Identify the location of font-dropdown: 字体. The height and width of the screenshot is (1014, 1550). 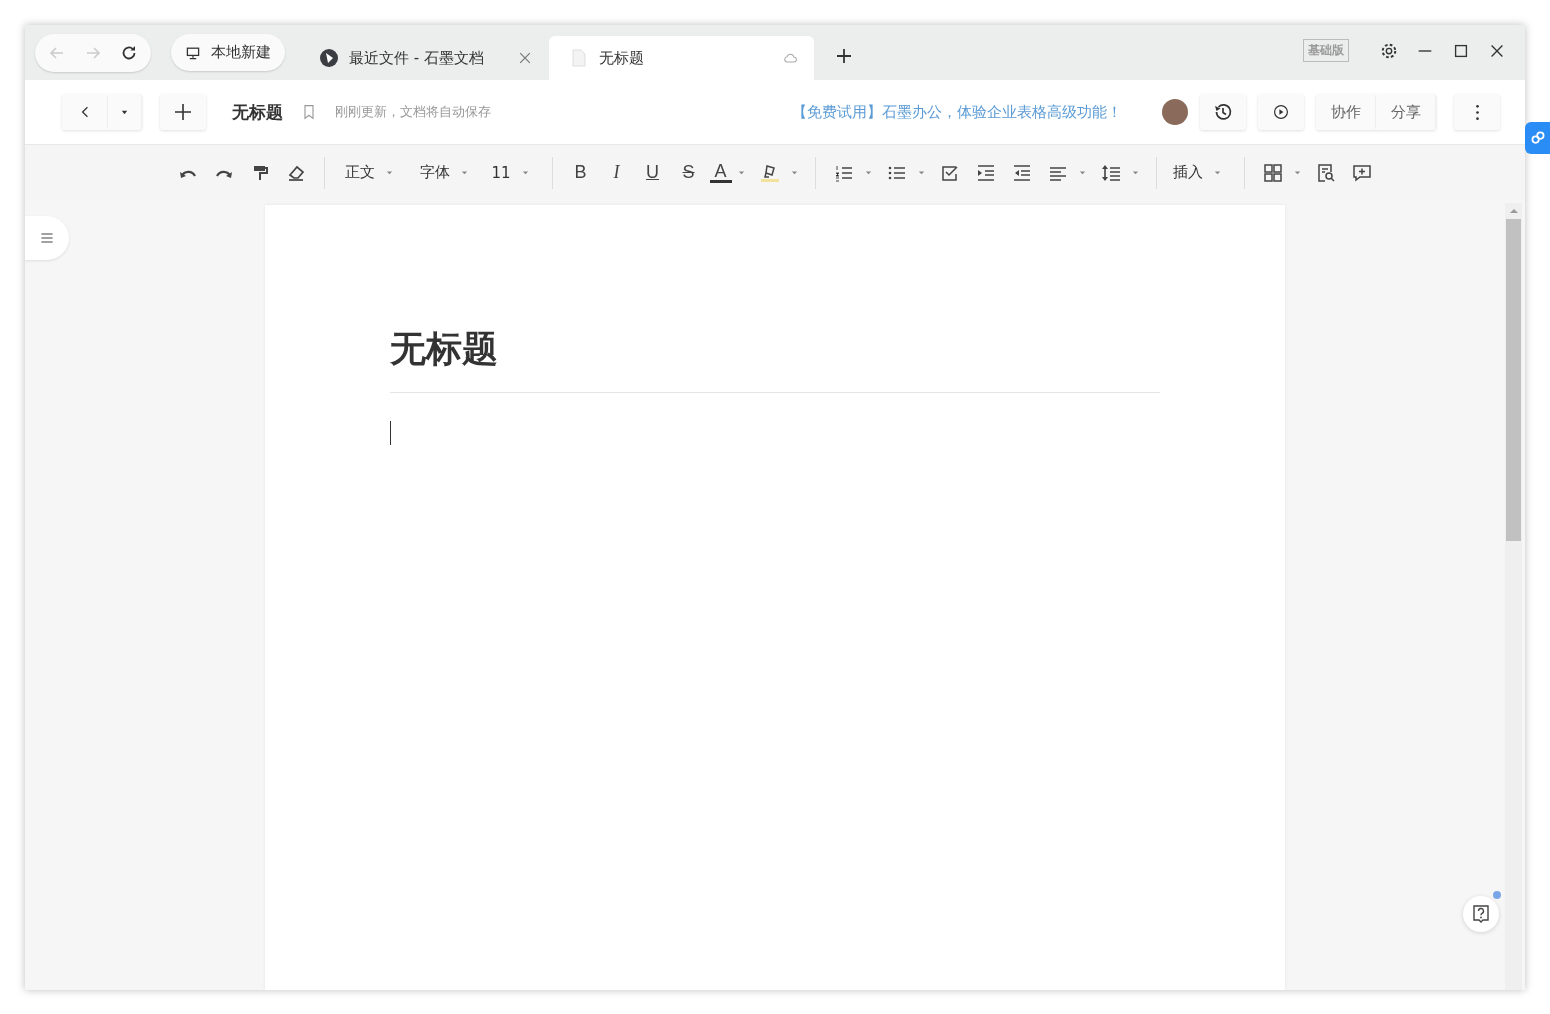
(448, 172).